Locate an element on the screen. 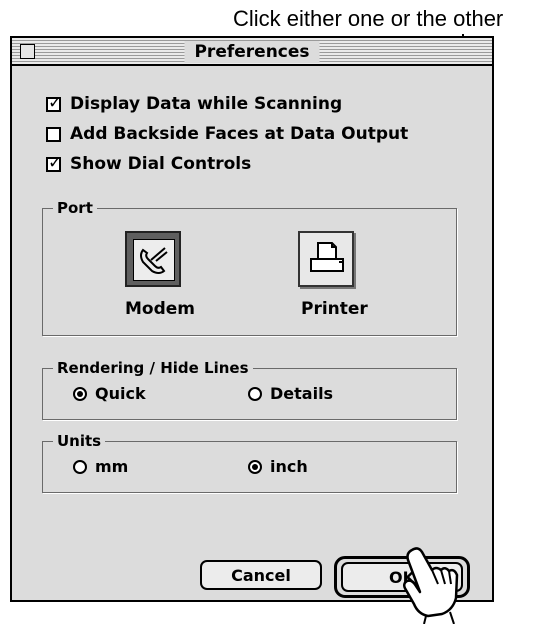  checkbox-add-backside is located at coordinates (53, 134).